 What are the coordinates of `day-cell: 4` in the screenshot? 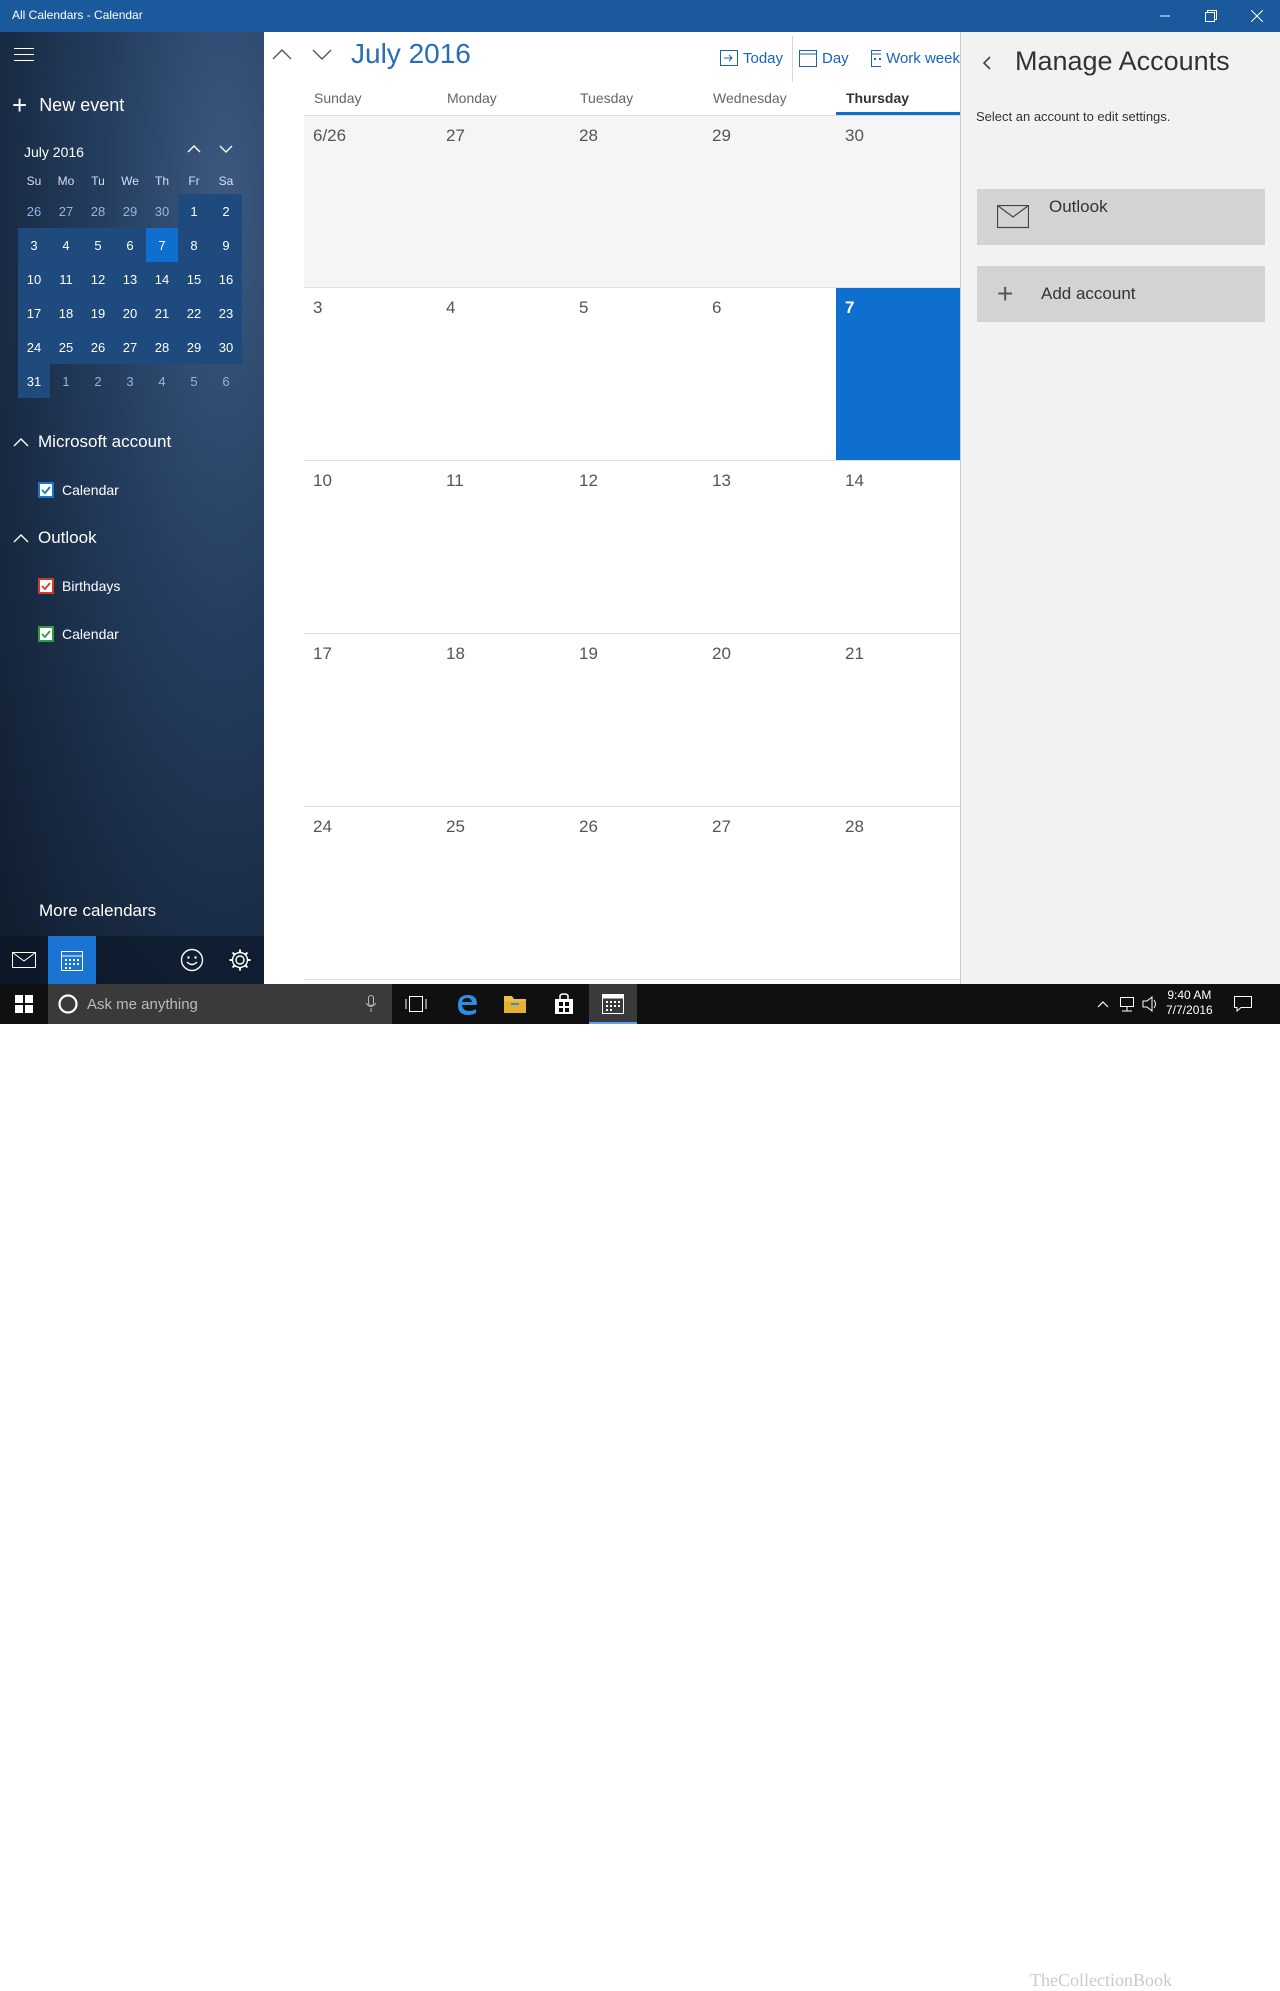 It's located at (503, 374).